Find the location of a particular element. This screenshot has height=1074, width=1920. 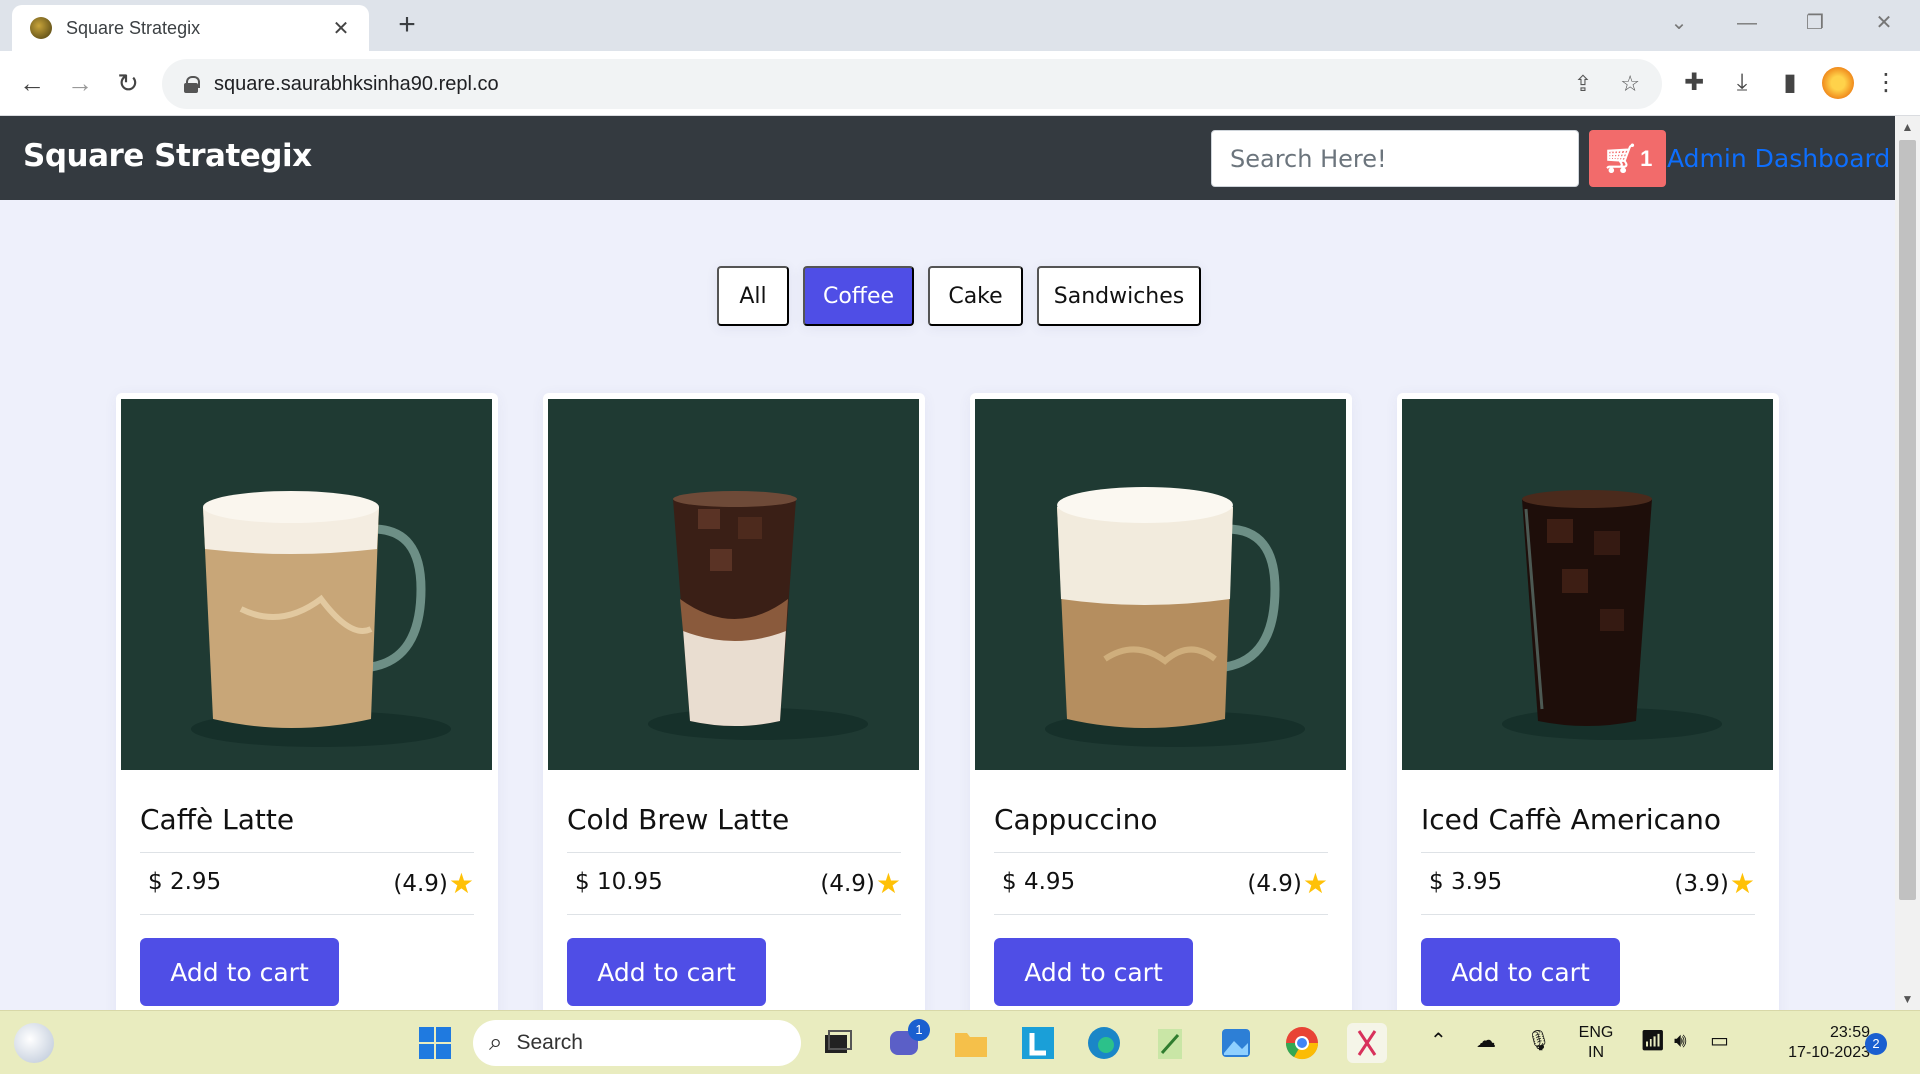

site-header: Square Strategix 🛒︎ 1 Admin Dashboard is located at coordinates (947, 158).